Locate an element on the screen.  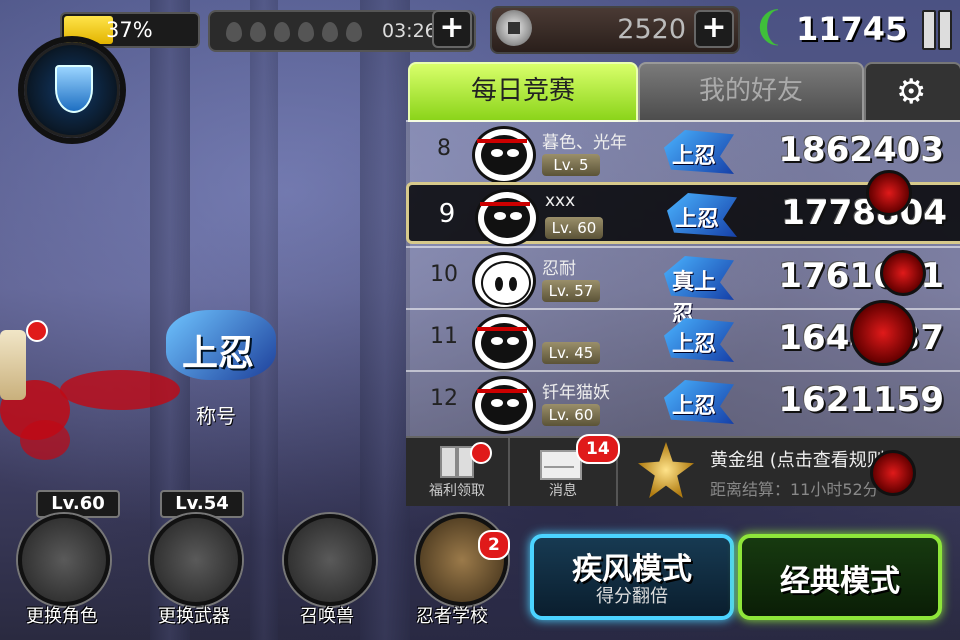
ninja-school-button is located at coordinates (462, 560).